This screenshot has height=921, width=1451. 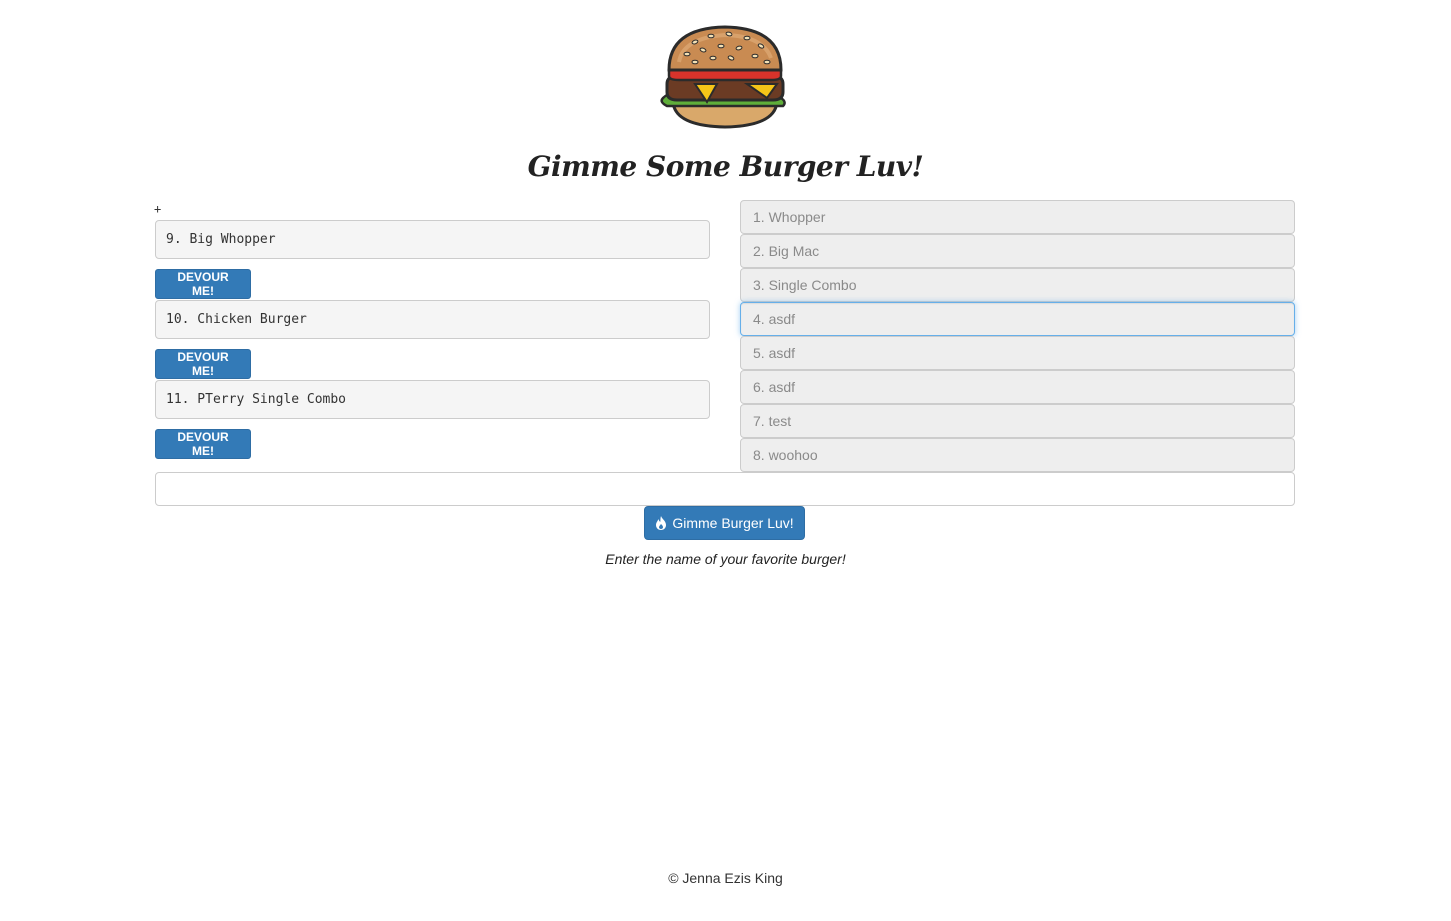 What do you see at coordinates (725, 77) in the screenshot?
I see `hamburger-icon` at bounding box center [725, 77].